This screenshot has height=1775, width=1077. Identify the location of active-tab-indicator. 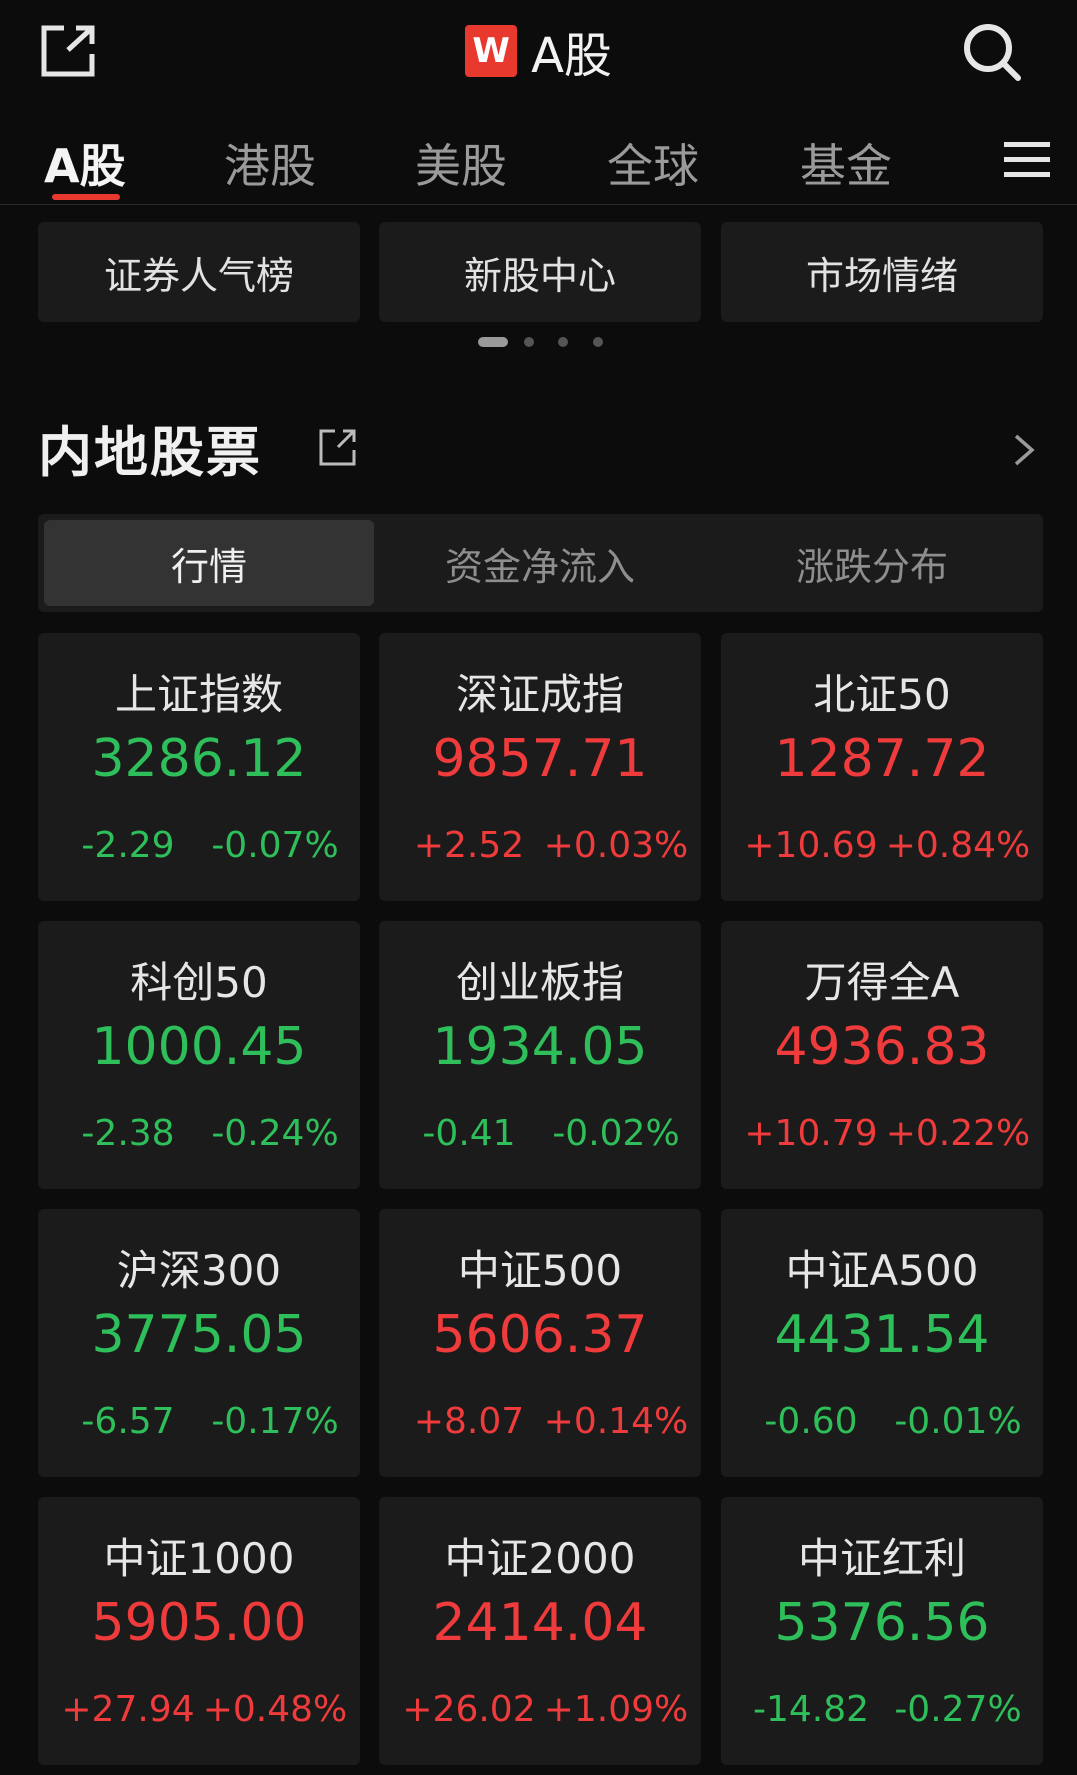
(86, 197).